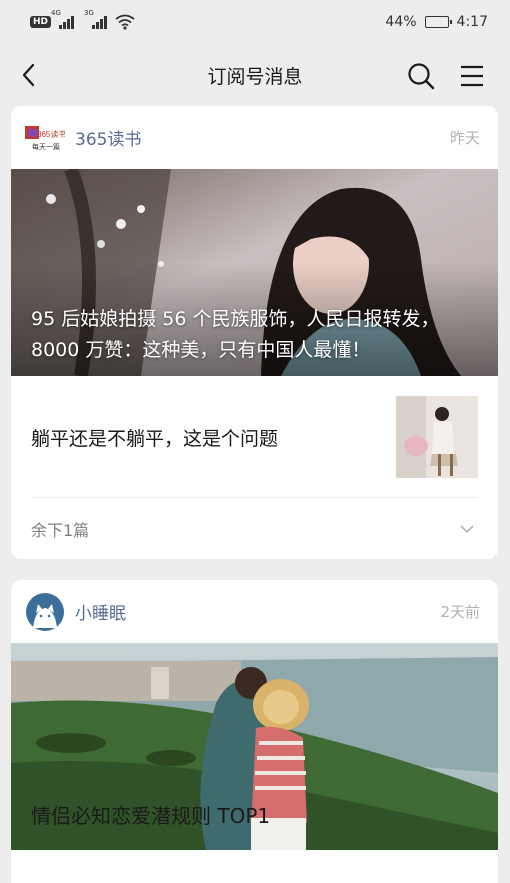  I want to click on wifi-icon, so click(125, 22).